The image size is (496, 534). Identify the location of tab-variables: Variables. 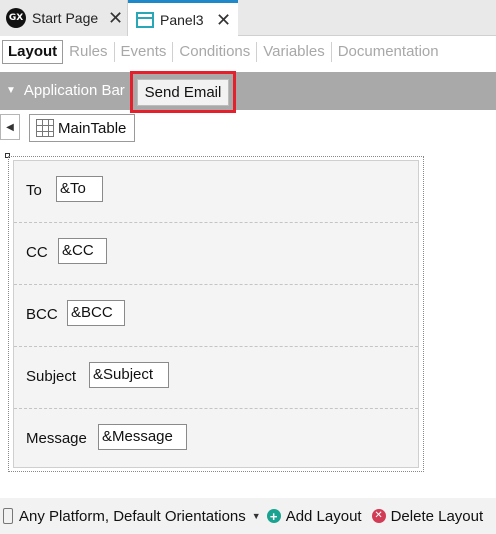
(294, 52).